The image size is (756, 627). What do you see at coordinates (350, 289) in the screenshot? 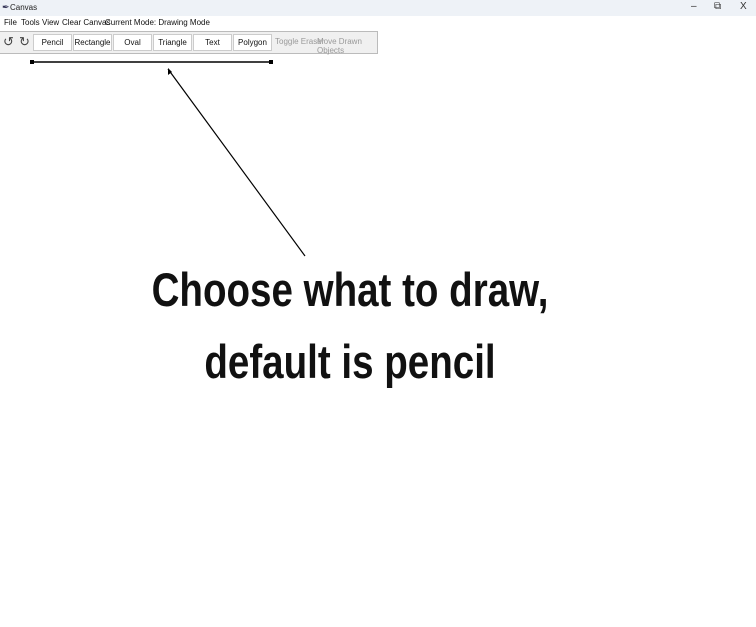
I see `annotation-line-1: Choose what to draw,` at bounding box center [350, 289].